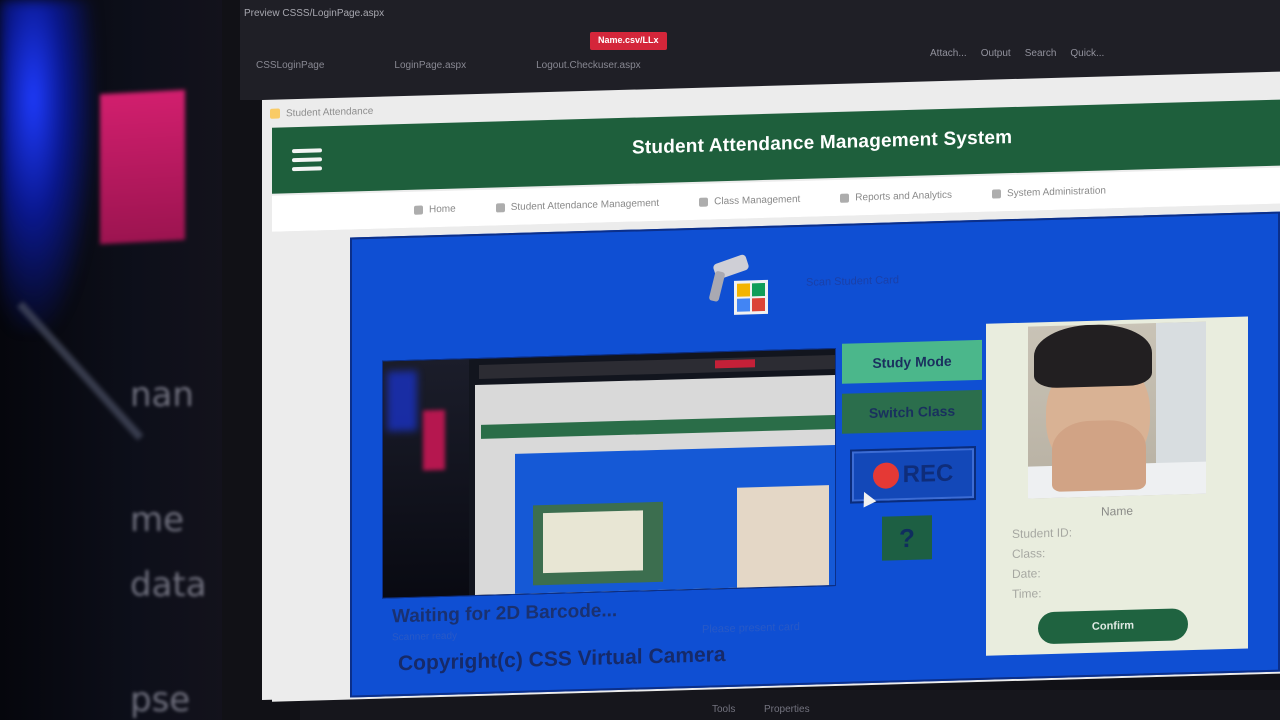  What do you see at coordinates (275, 113) in the screenshot?
I see `favicon-icon` at bounding box center [275, 113].